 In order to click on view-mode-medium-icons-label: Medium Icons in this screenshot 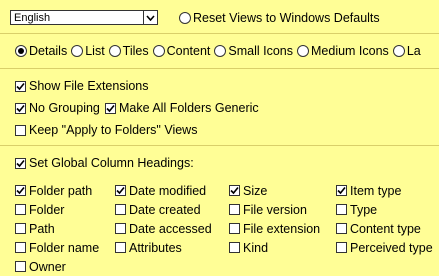, I will do `click(350, 51)`.